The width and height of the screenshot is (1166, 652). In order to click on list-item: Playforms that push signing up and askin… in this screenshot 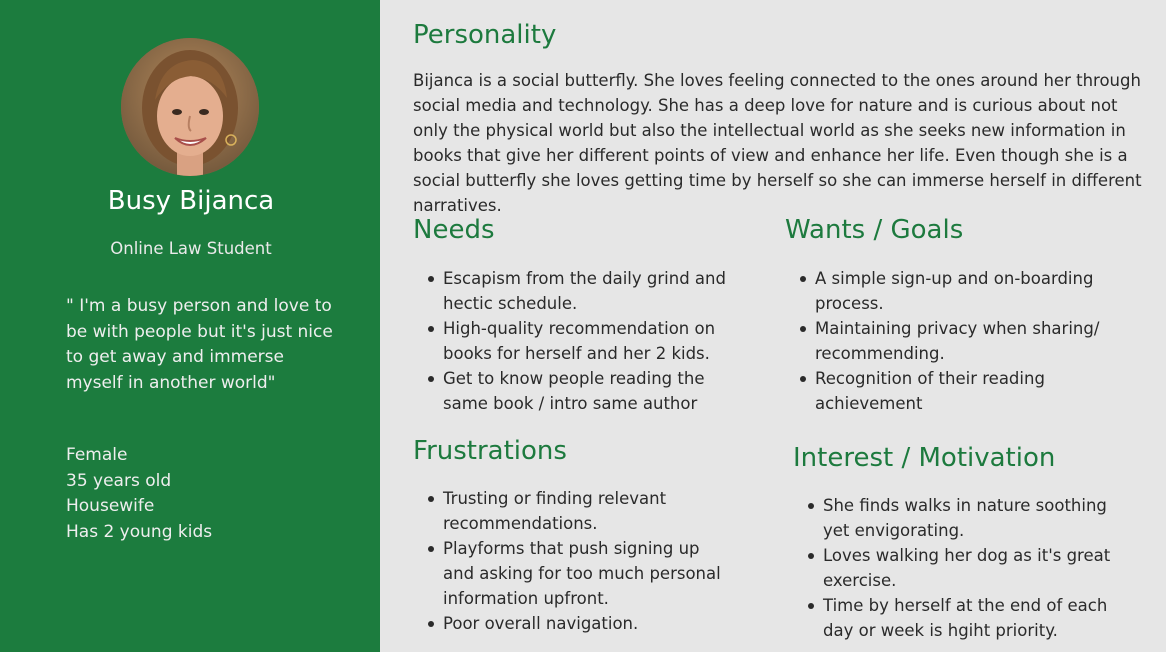, I will do `click(570, 573)`.